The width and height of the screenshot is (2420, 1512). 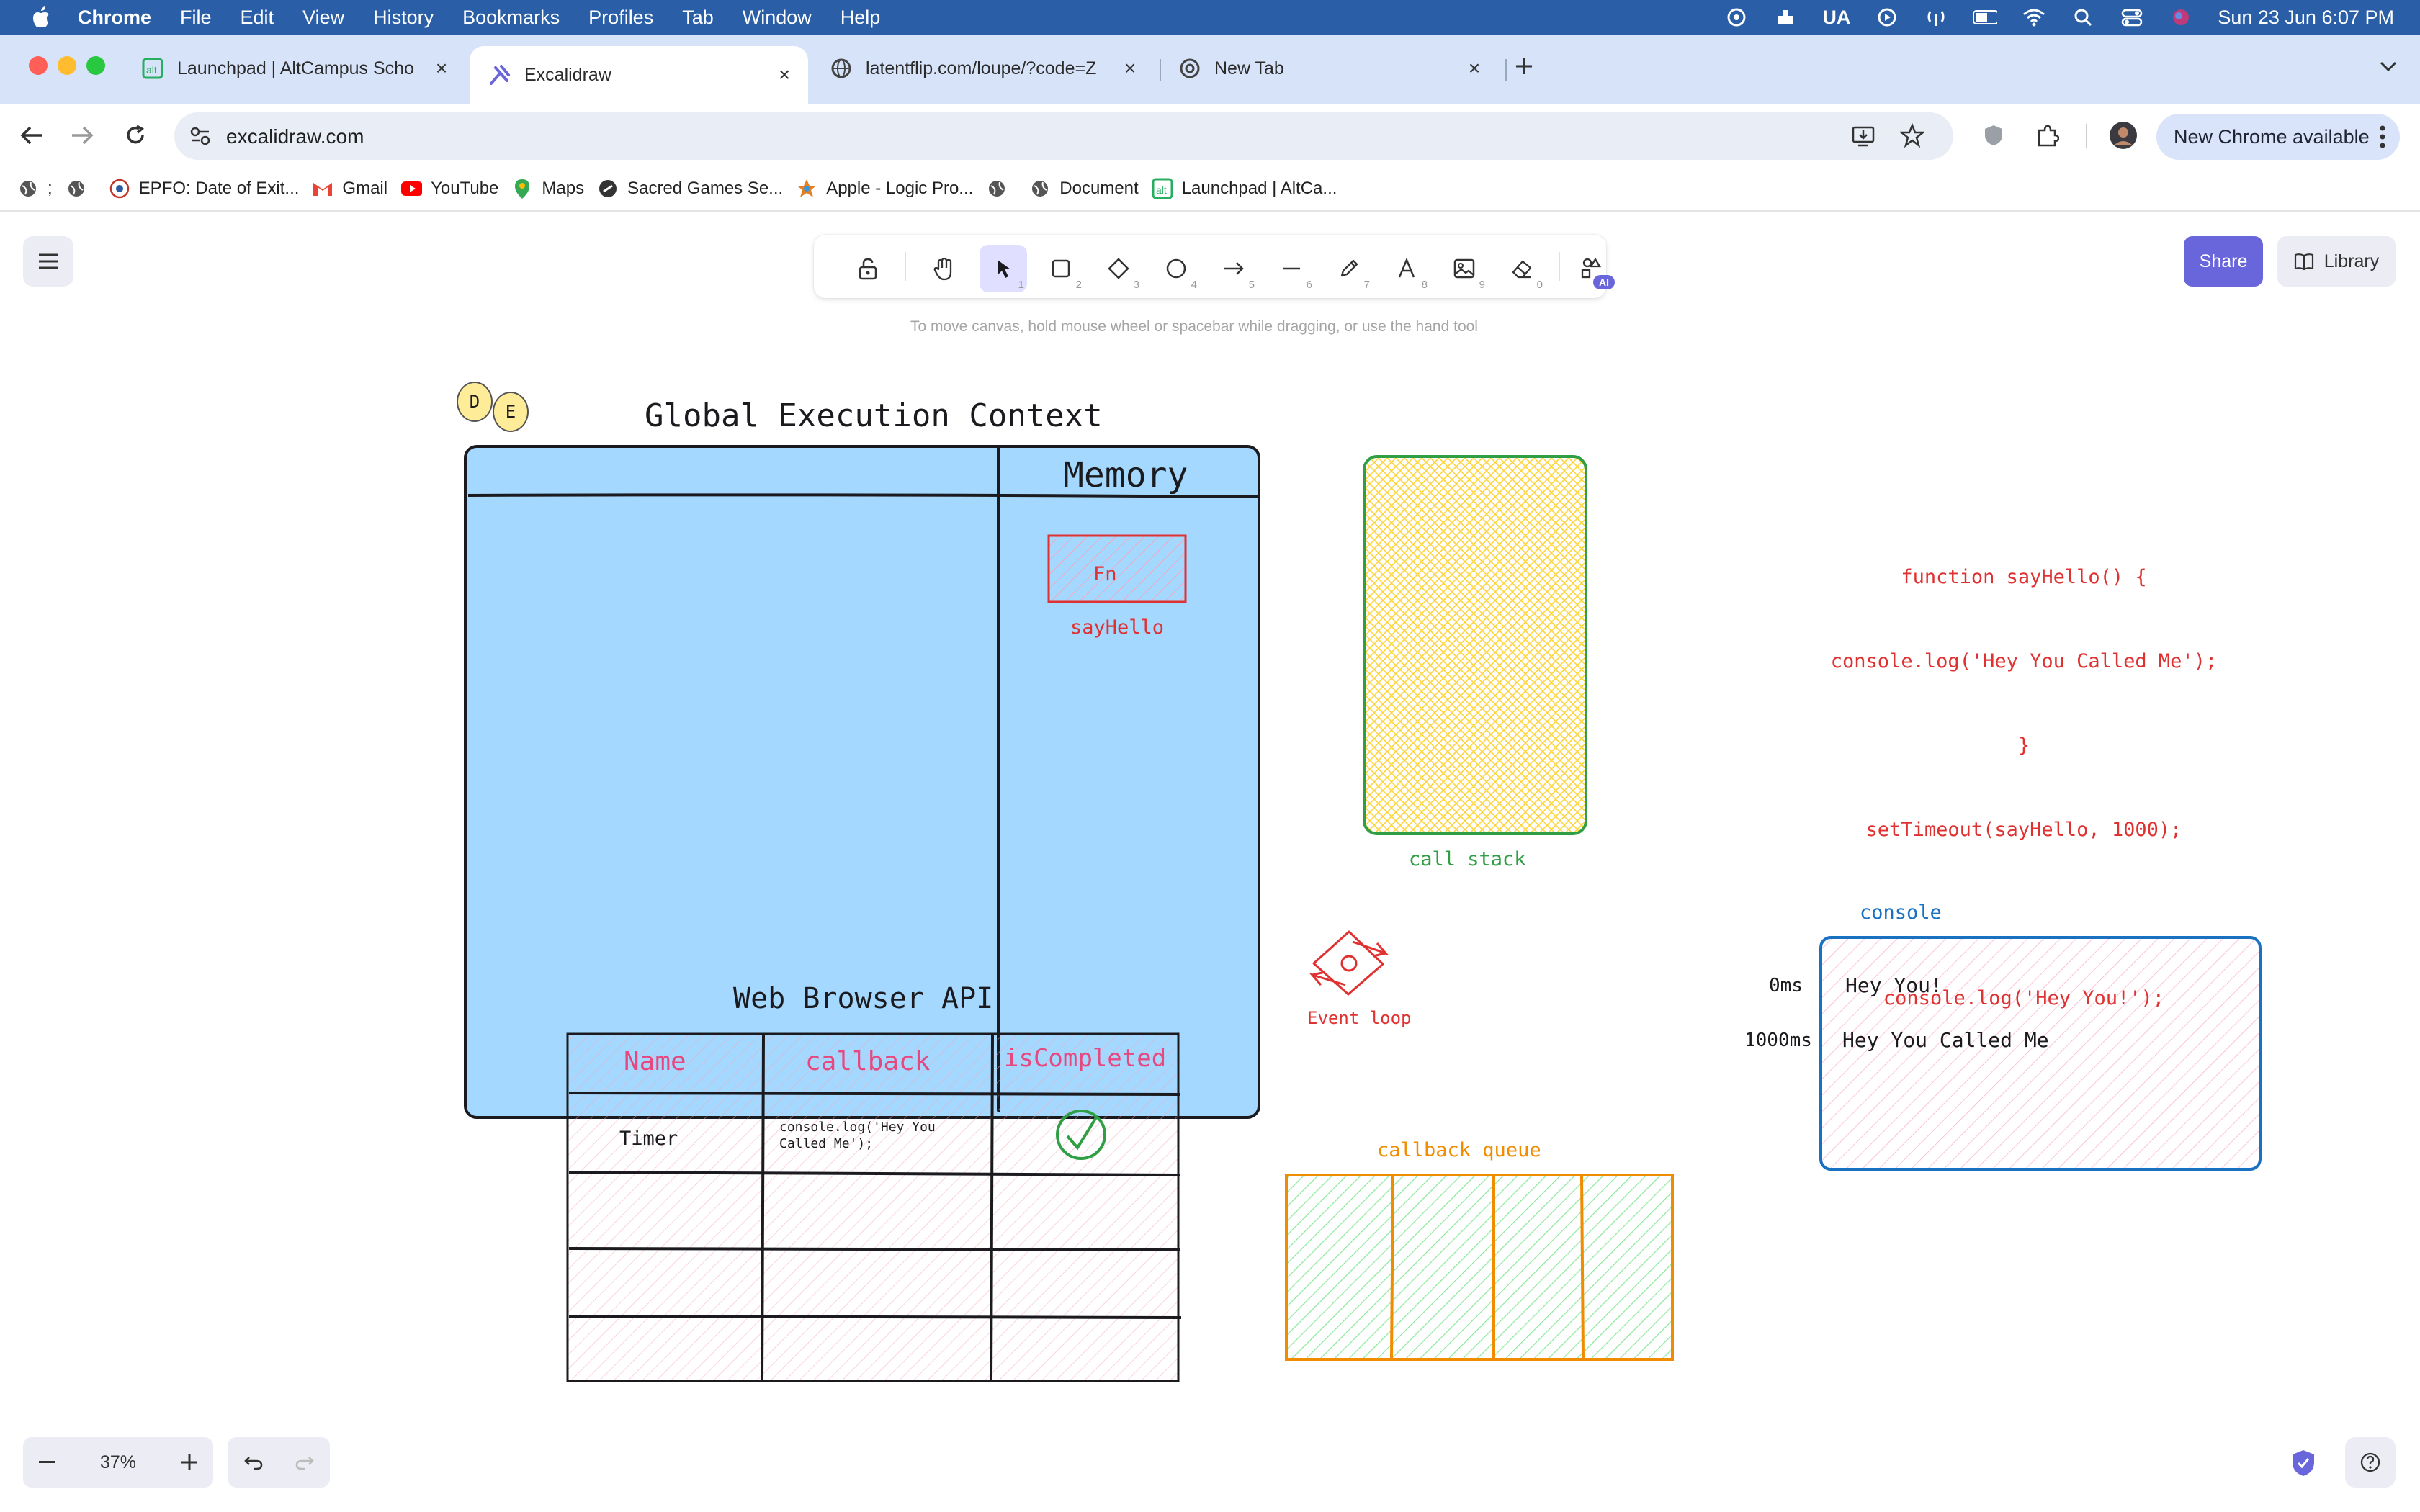 I want to click on console-label: console, so click(x=1901, y=912).